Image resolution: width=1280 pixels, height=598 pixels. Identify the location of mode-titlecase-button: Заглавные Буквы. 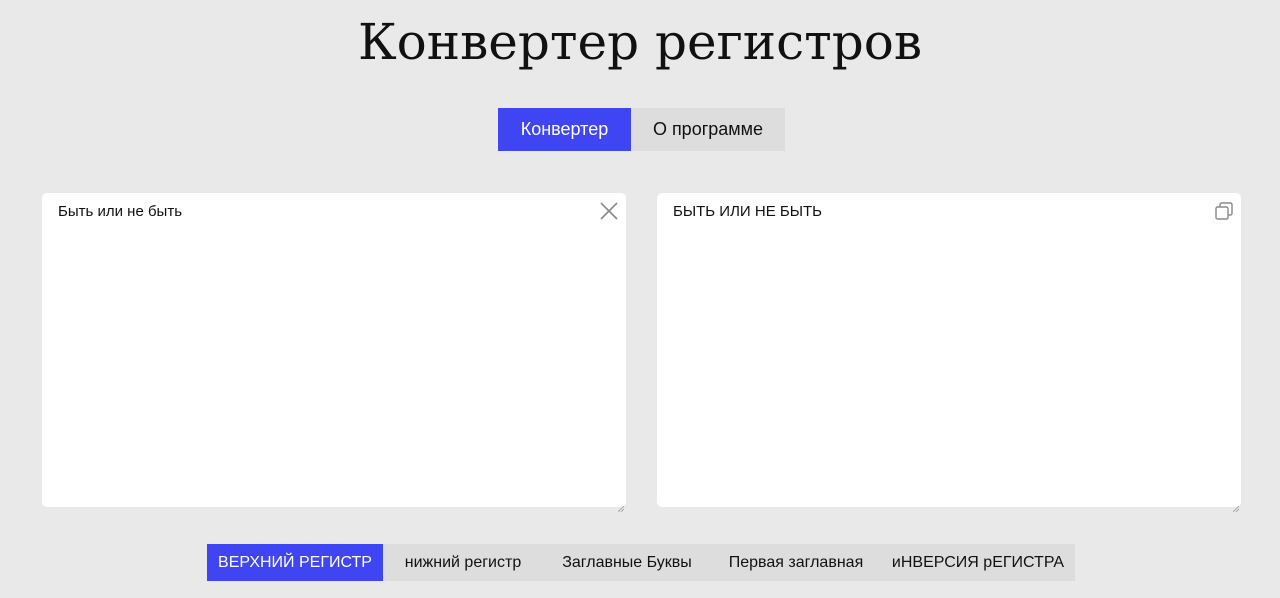
(627, 562).